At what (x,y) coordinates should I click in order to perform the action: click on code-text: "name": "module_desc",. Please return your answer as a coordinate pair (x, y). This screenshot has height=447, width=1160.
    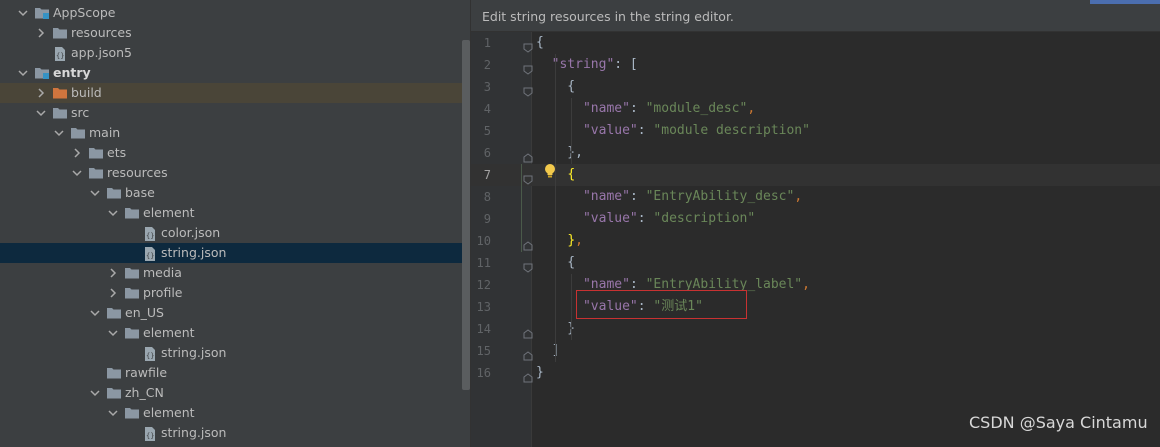
    Looking at the image, I should click on (645, 109).